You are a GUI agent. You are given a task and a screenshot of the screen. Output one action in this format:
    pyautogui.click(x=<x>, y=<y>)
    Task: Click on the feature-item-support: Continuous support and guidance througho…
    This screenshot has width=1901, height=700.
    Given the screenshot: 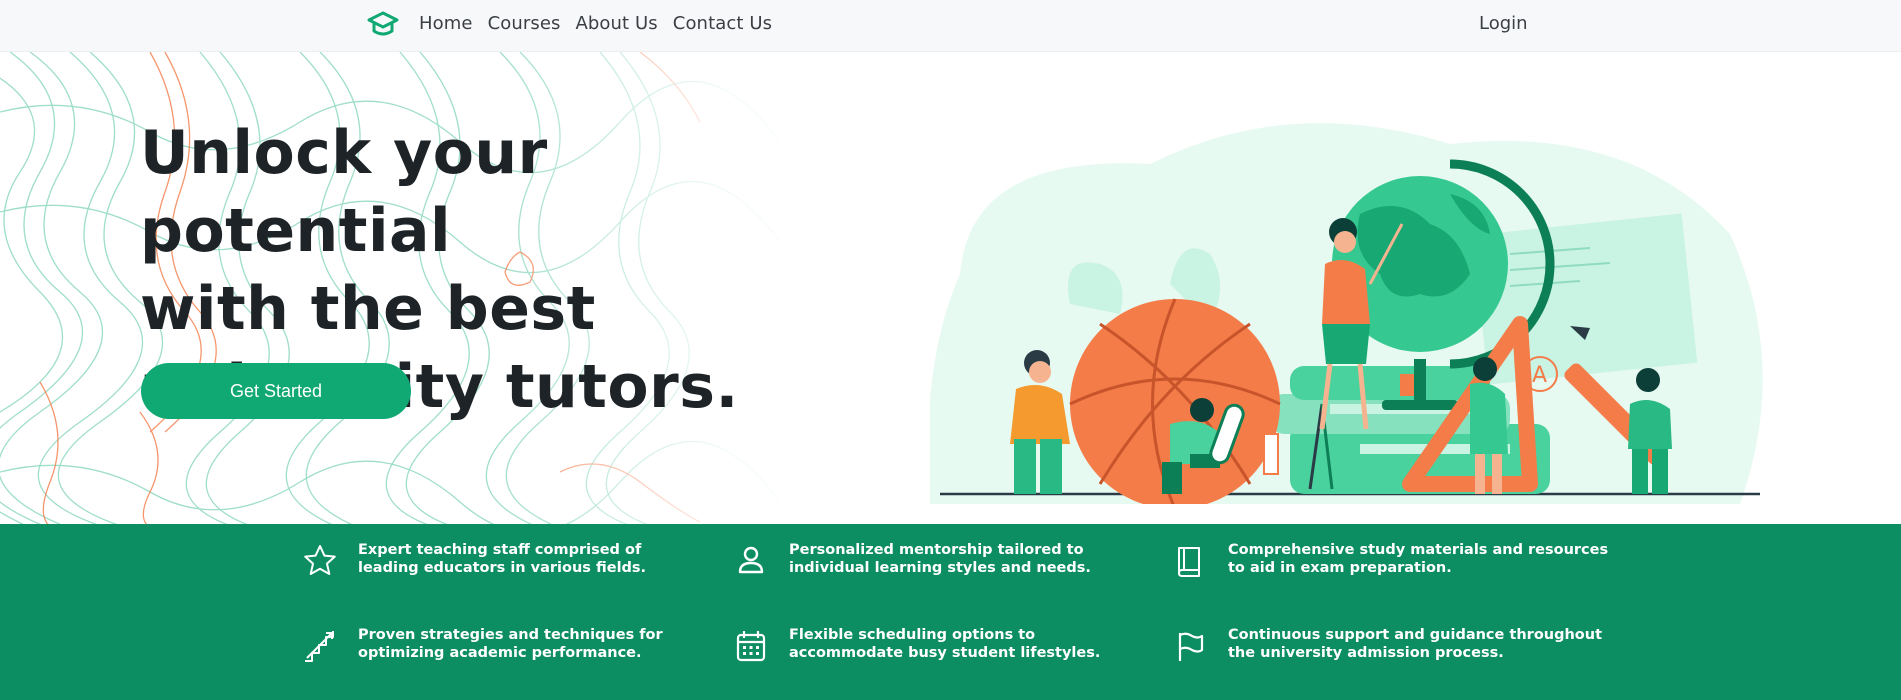 What is the action you would take?
    pyautogui.click(x=1392, y=645)
    